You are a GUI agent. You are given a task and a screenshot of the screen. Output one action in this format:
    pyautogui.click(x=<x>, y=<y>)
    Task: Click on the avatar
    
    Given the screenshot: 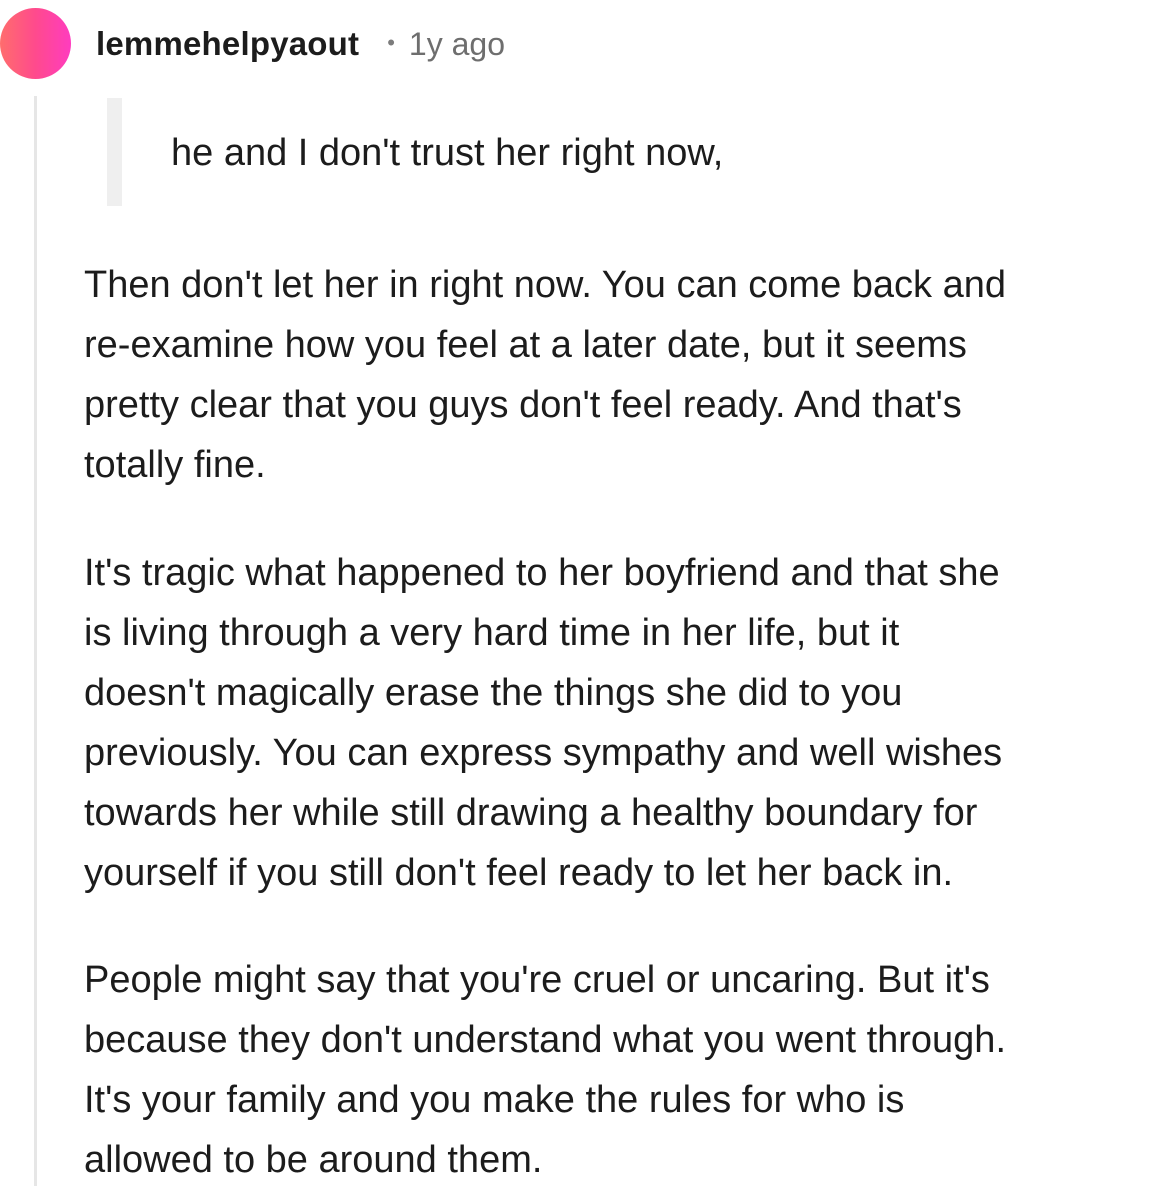 What is the action you would take?
    pyautogui.click(x=35, y=43)
    